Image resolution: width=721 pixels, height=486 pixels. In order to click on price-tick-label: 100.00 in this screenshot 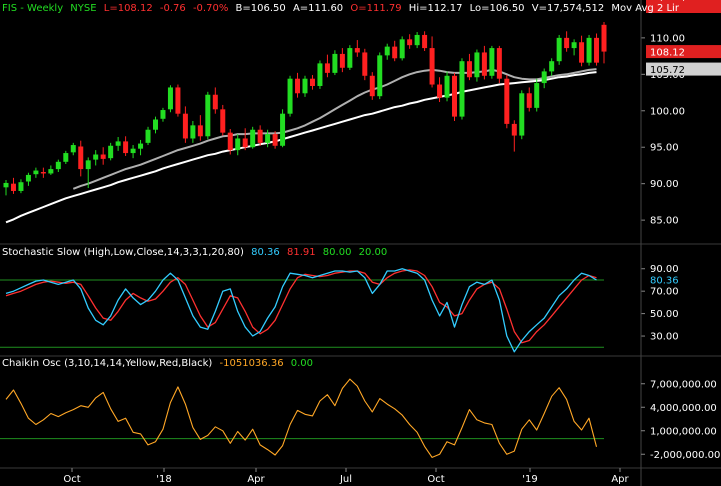, I will do `click(667, 111)`.